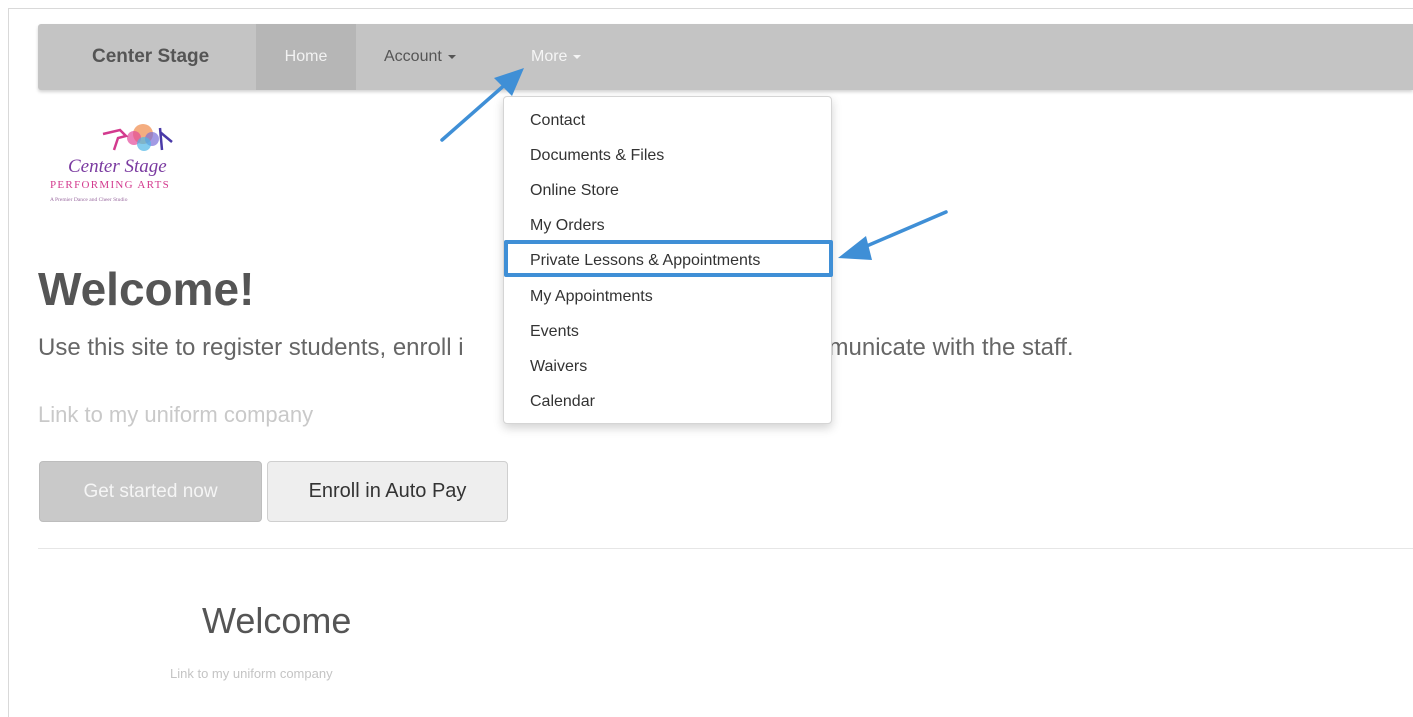 This screenshot has width=1413, height=717. I want to click on logo-wordmark: Center Stage, so click(117, 166).